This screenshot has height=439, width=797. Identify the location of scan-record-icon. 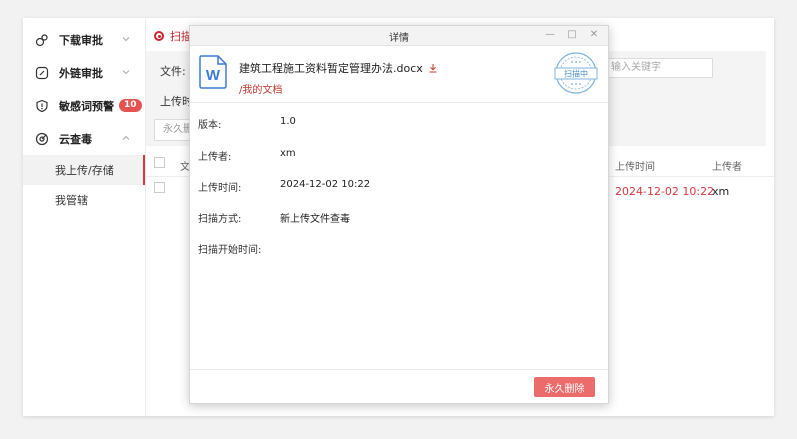
(159, 36).